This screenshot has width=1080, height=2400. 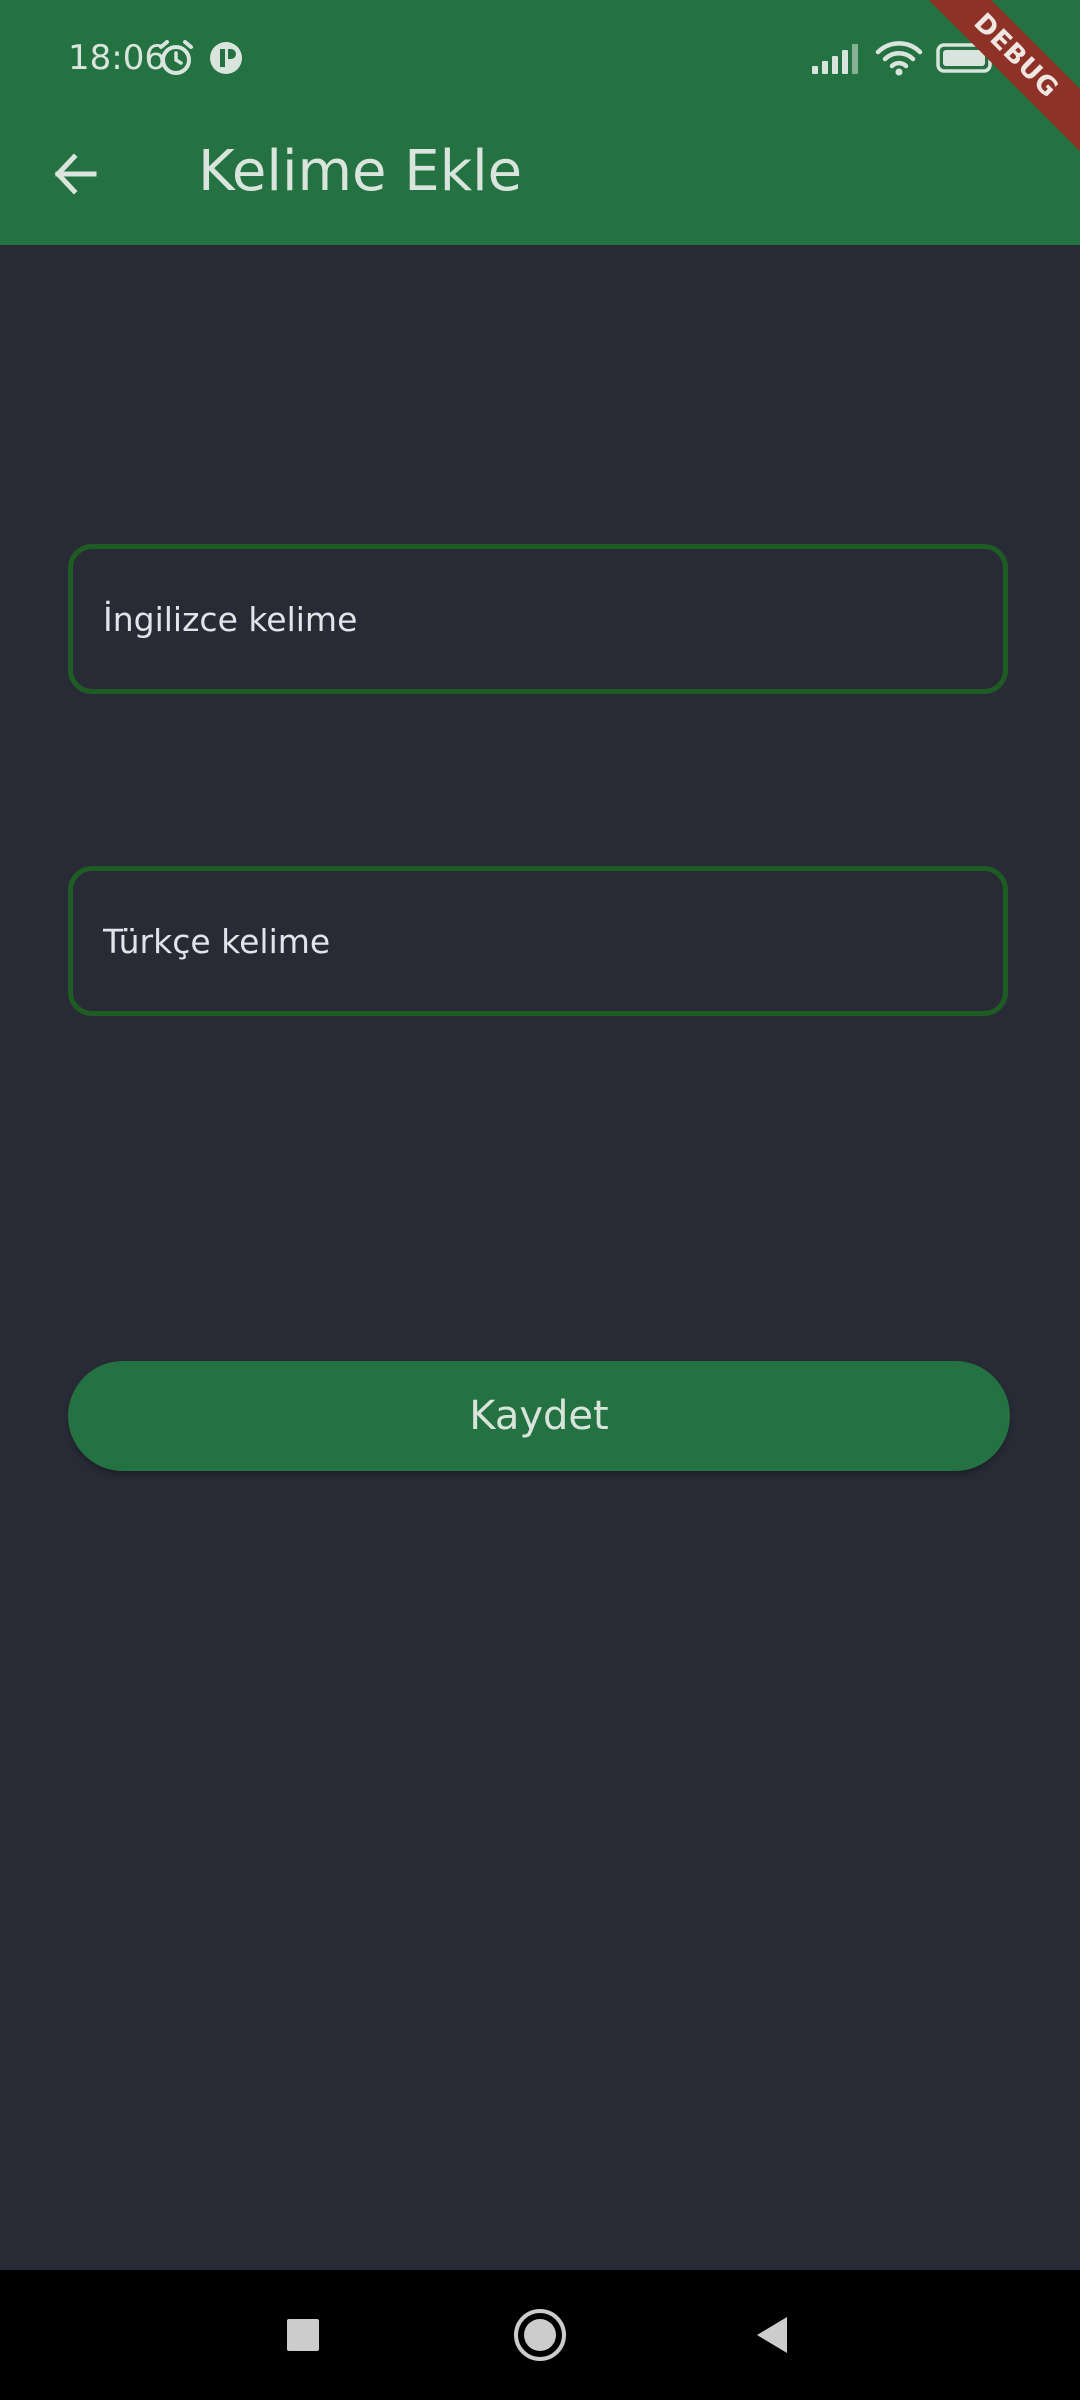 What do you see at coordinates (553, 941) in the screenshot?
I see `turkish-word-input` at bounding box center [553, 941].